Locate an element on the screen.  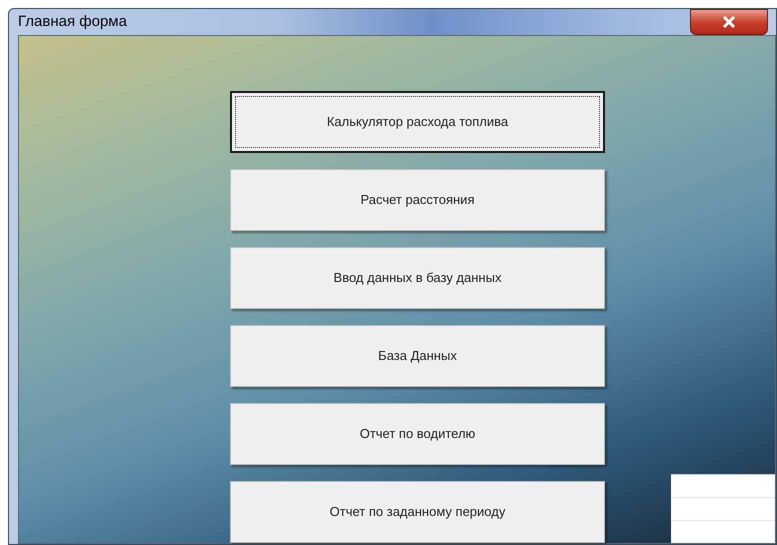
menu-button: Ввод данных в базу данных is located at coordinates (417, 278).